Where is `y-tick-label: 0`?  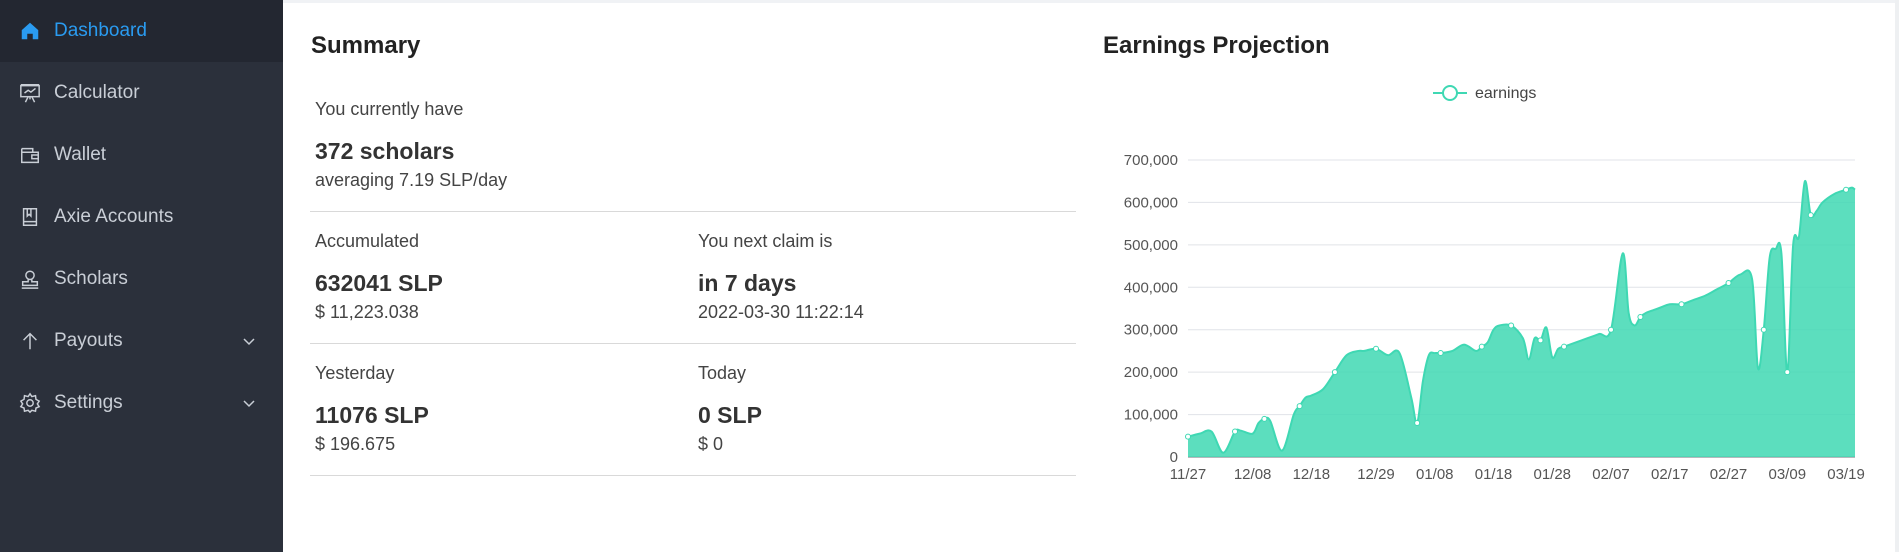 y-tick-label: 0 is located at coordinates (1174, 457).